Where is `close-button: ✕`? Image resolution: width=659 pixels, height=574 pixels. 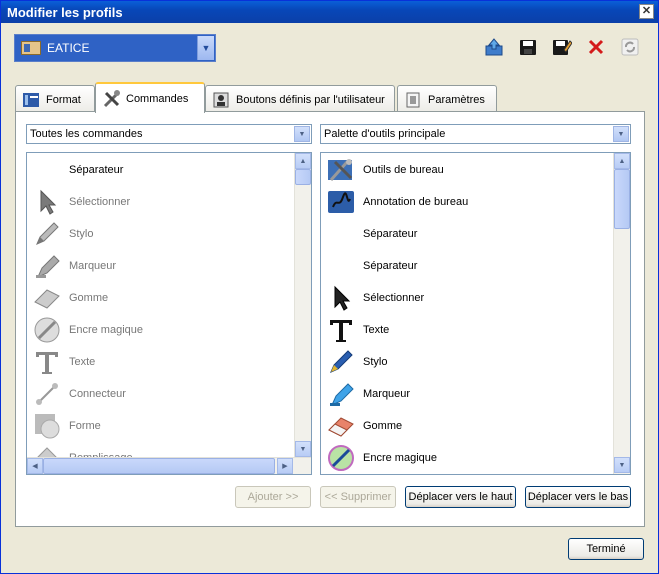
close-button: ✕ is located at coordinates (646, 11).